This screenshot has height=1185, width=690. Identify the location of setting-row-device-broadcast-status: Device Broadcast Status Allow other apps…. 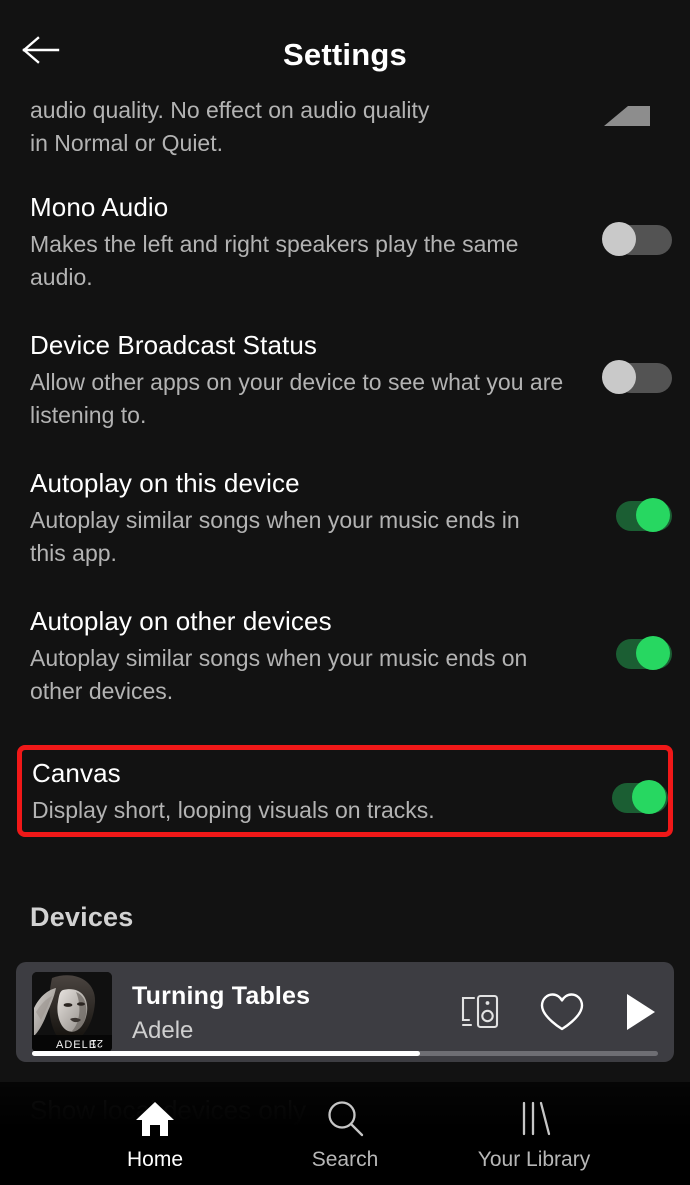
(345, 393).